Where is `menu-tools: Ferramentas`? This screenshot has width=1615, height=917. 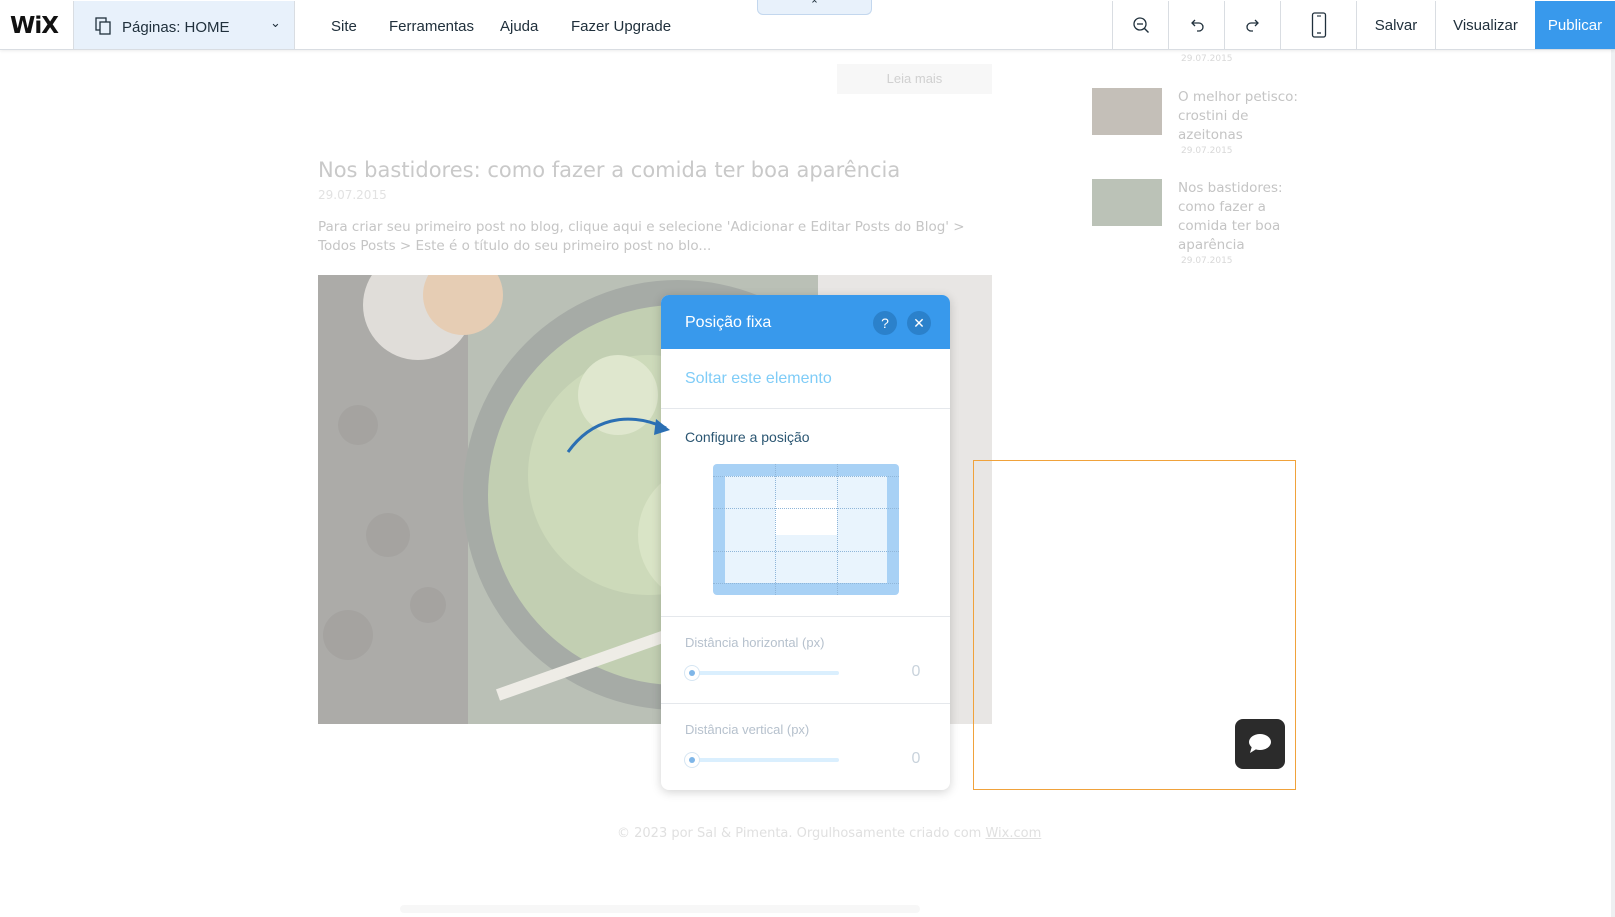
menu-tools: Ferramentas is located at coordinates (431, 26).